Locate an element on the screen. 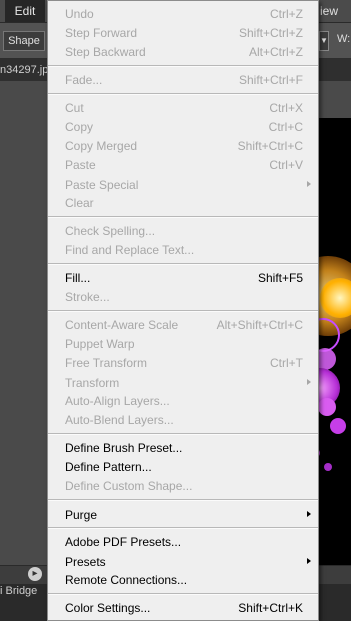  menu-item-presets: Presets is located at coordinates (183, 562).